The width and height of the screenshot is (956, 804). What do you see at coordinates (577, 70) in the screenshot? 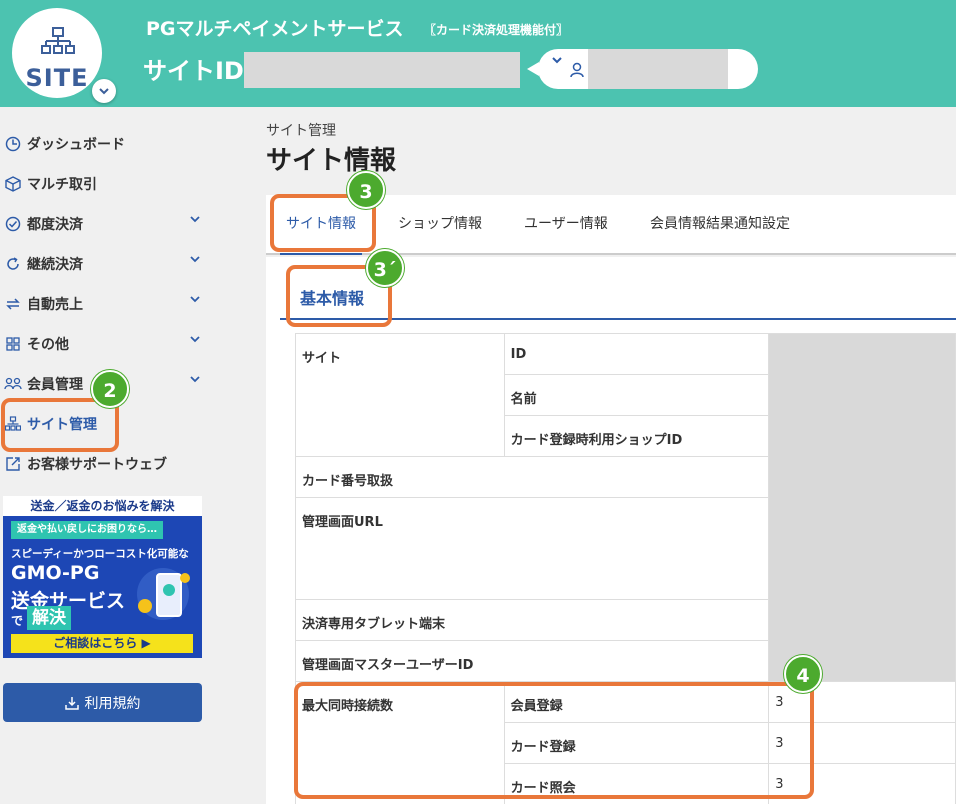
I see `user-icon` at bounding box center [577, 70].